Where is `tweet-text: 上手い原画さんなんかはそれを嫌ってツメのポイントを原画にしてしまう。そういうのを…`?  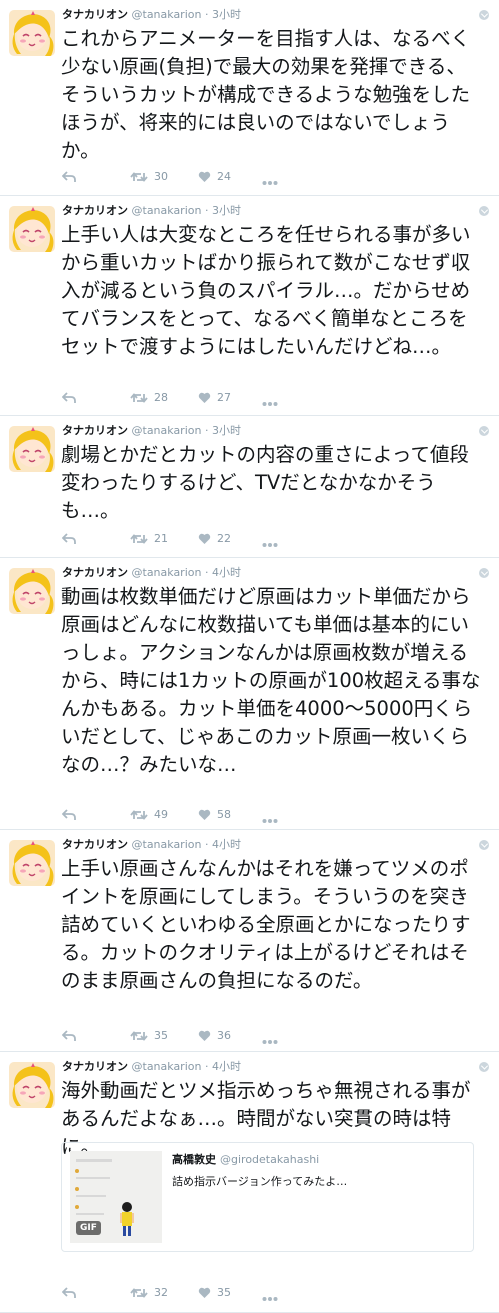
tweet-text: 上手い原画さんなんかはそれを嫌ってツメのポイントを原画にしてしまう。そういうのを… is located at coordinates (266, 924).